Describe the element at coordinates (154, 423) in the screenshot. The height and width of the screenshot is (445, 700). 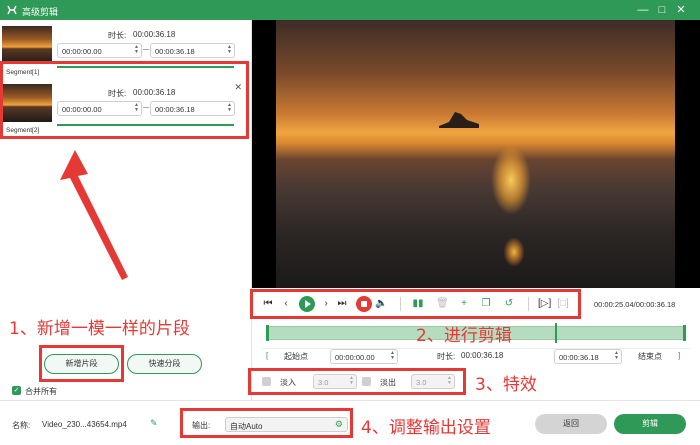
I see `edit-name-icon: ✎` at that location.